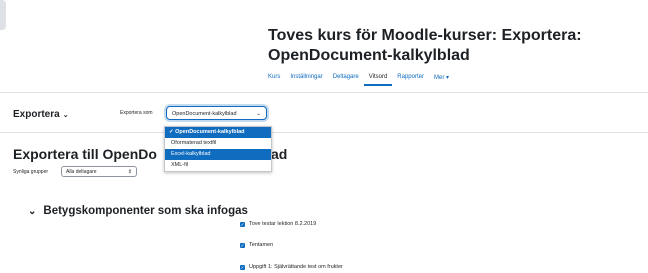 The width and height of the screenshot is (648, 273). What do you see at coordinates (346, 80) in the screenshot?
I see `tab-deltagare: Deltagare` at bounding box center [346, 80].